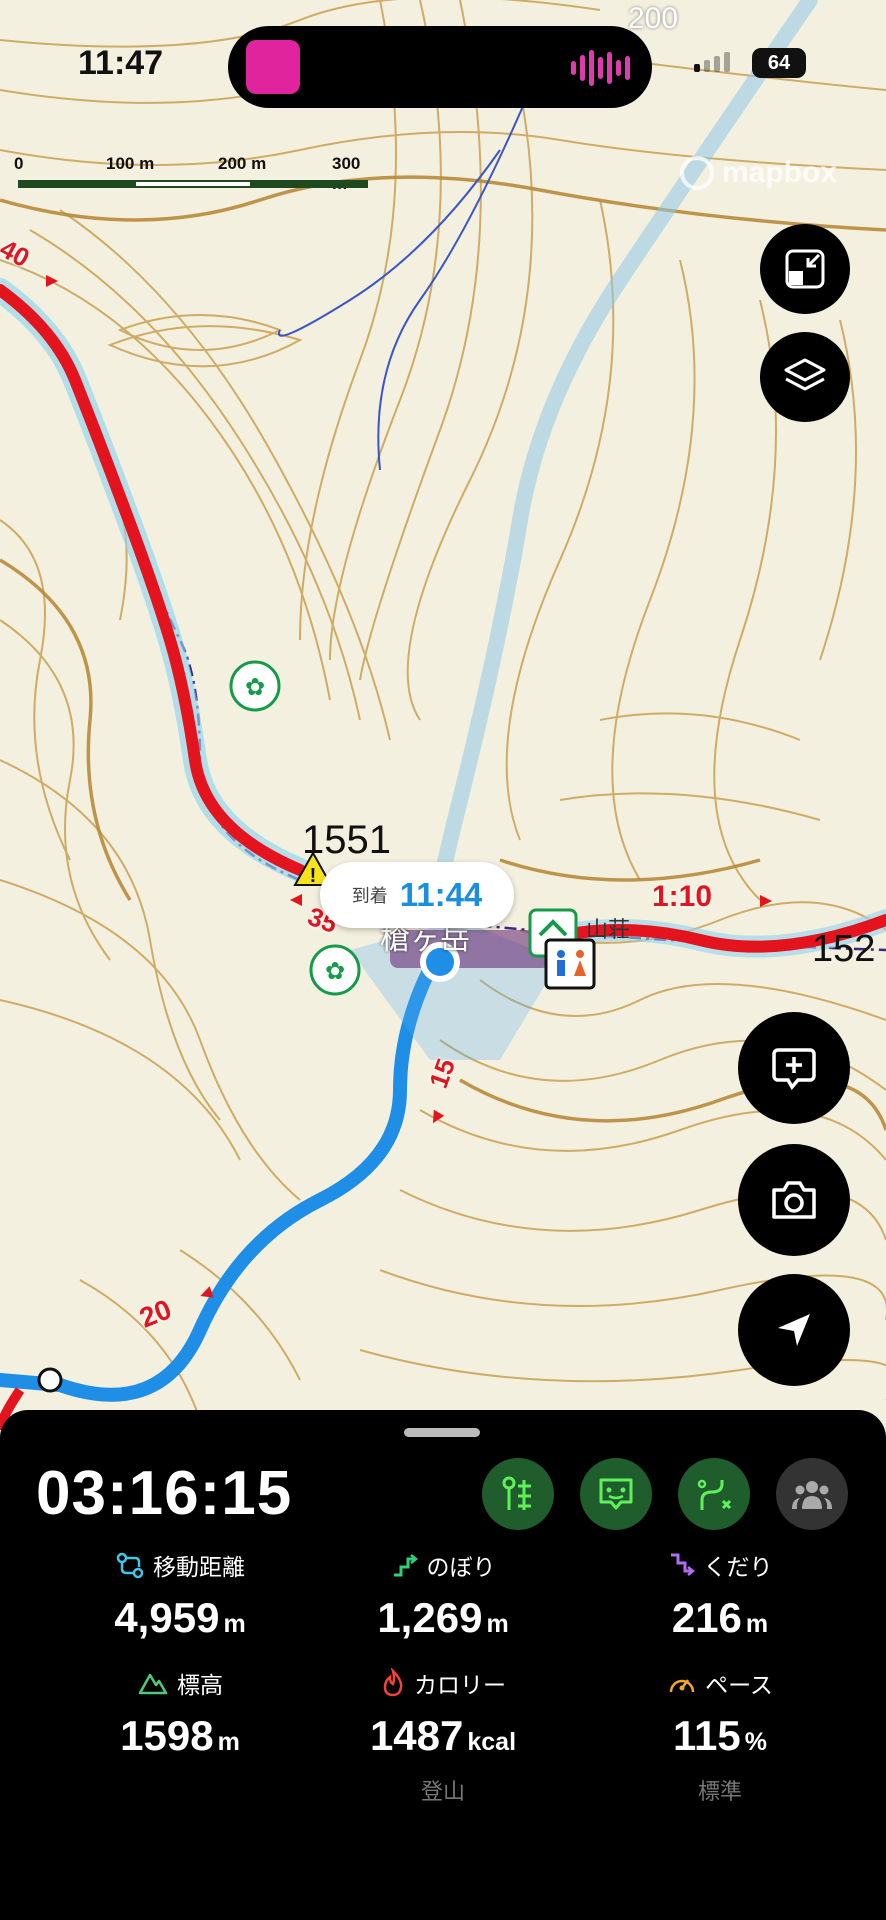 The height and width of the screenshot is (1920, 886). Describe the element at coordinates (460, 1686) in the screenshot. I see `stat-label: カロリー` at that location.